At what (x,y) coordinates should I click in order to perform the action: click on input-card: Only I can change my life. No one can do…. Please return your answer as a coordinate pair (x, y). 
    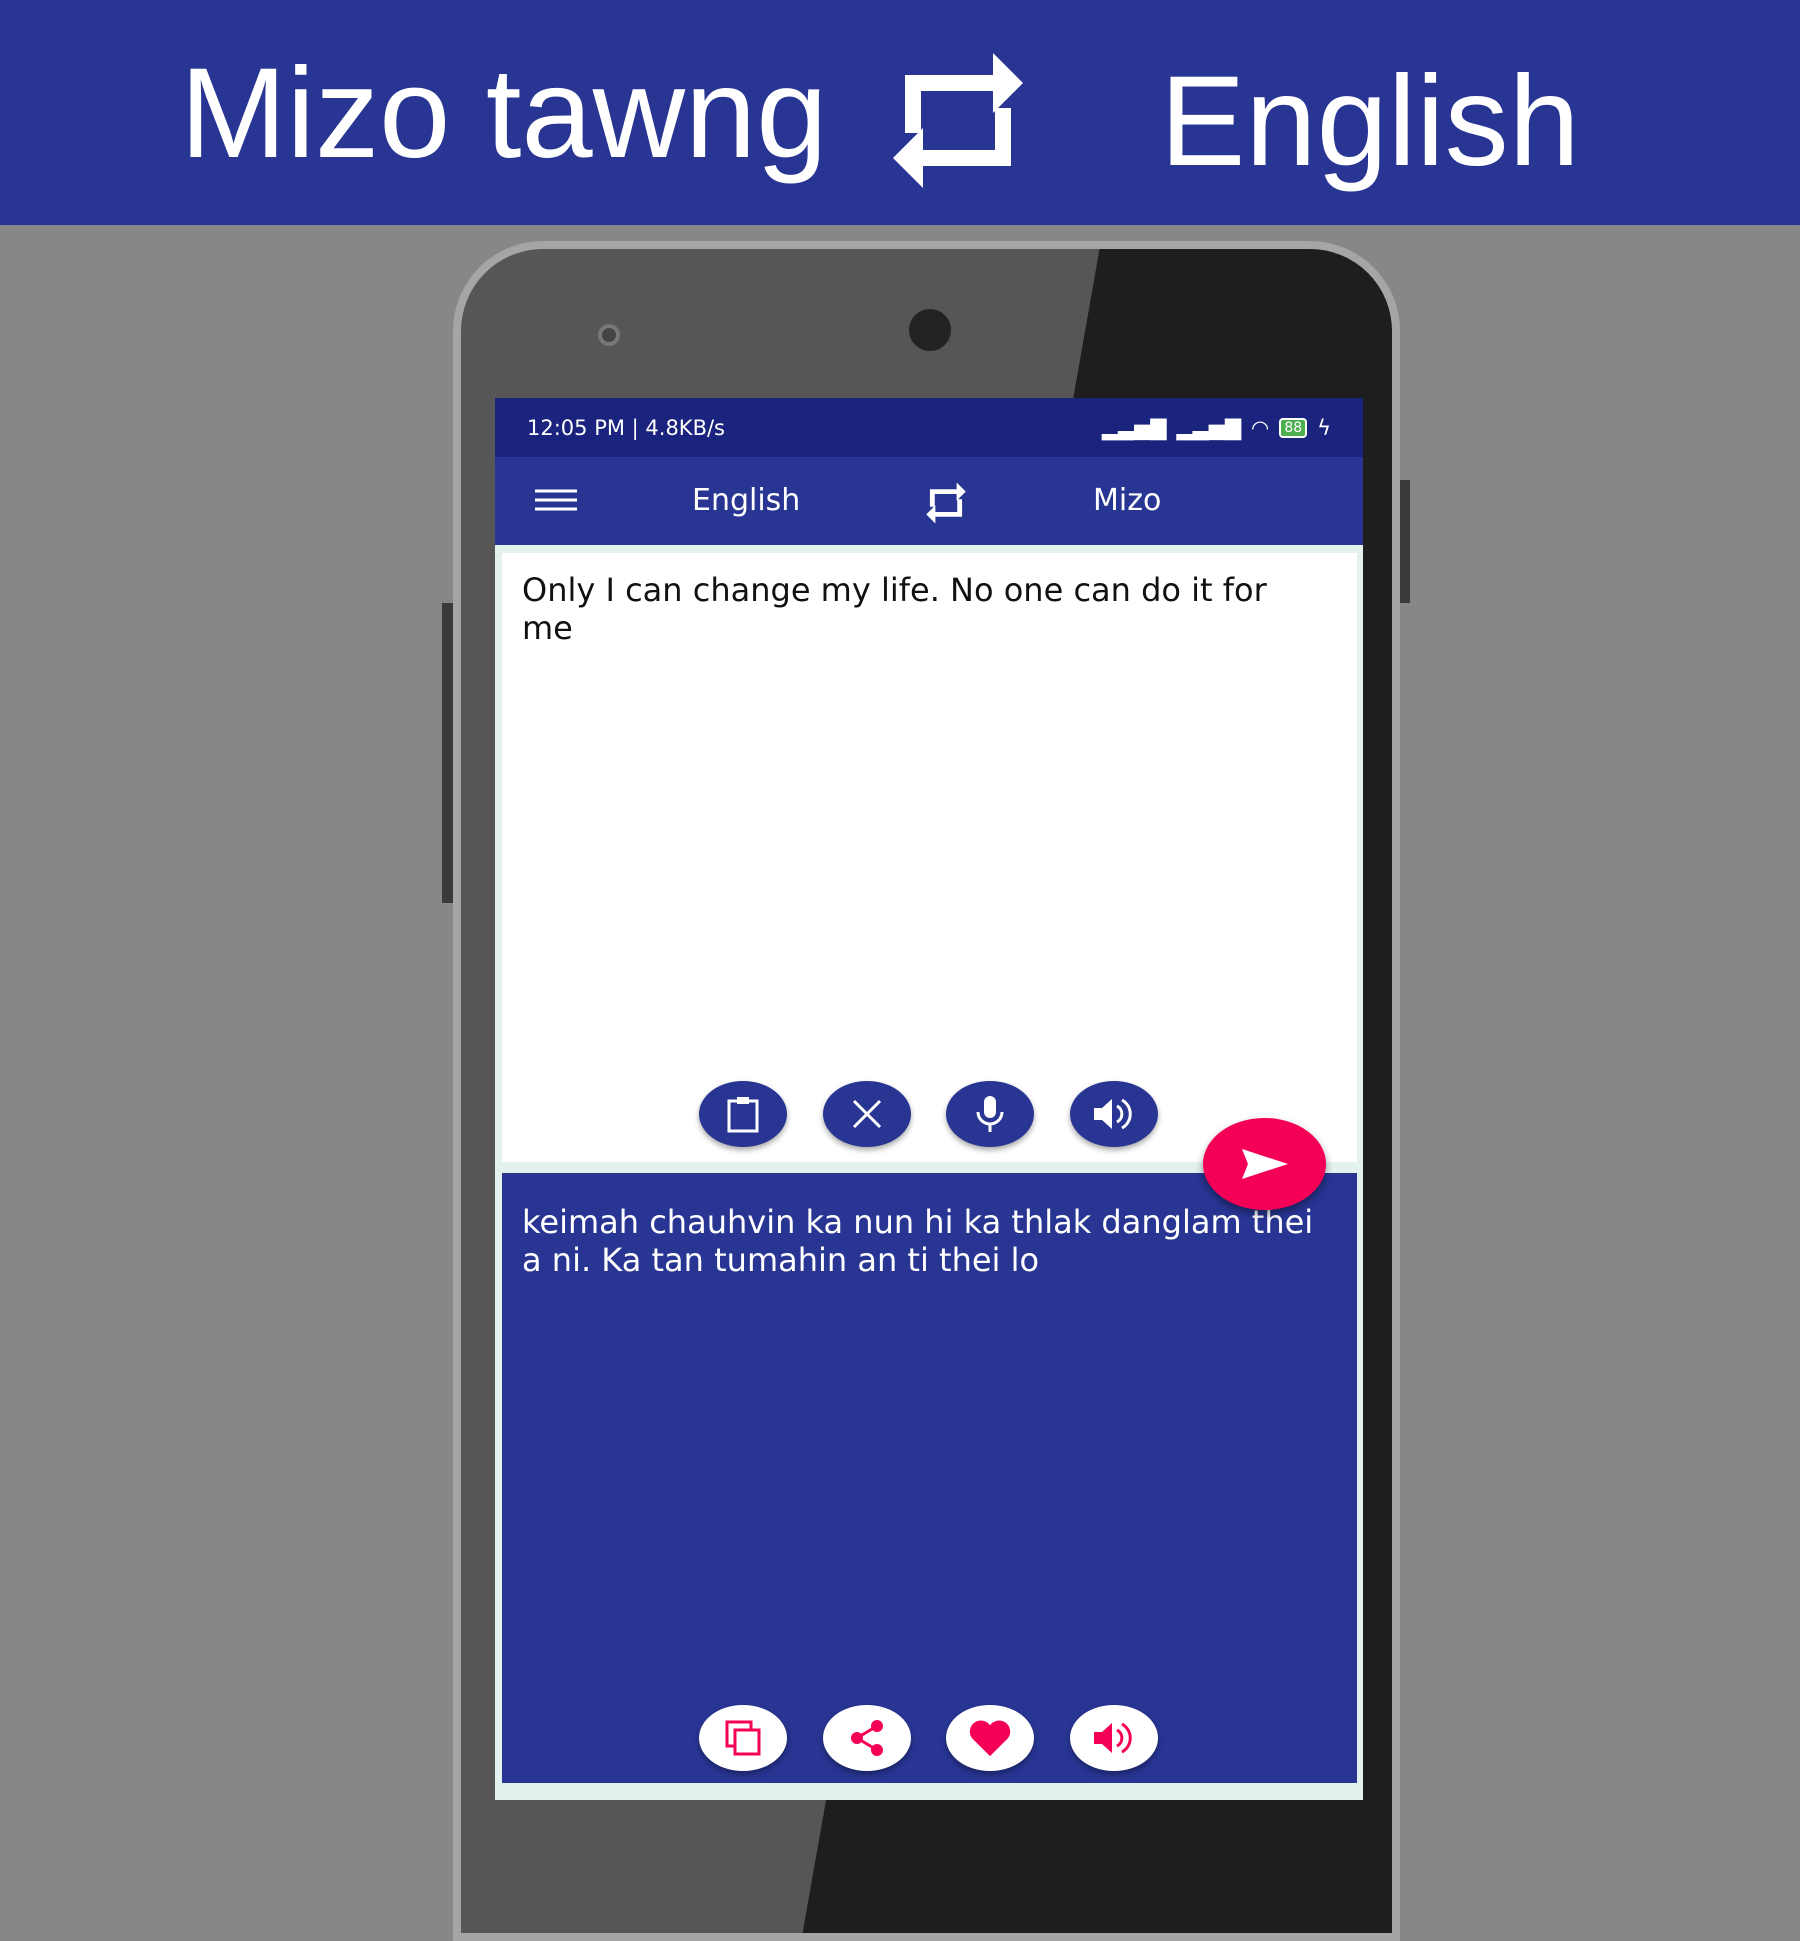
    Looking at the image, I should click on (929, 857).